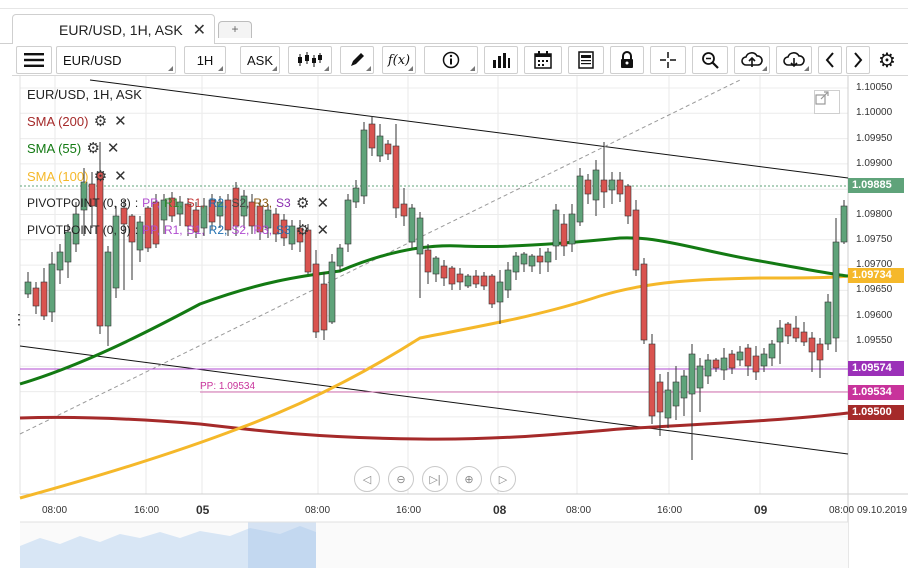  What do you see at coordinates (116, 60) in the screenshot?
I see `symbol-input: EUR/USD` at bounding box center [116, 60].